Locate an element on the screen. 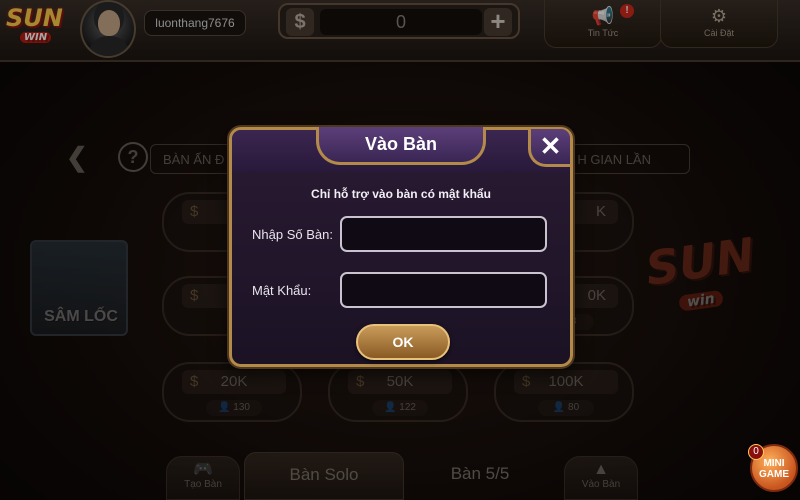 This screenshot has height=500, width=800. ok-button: OK is located at coordinates (403, 342).